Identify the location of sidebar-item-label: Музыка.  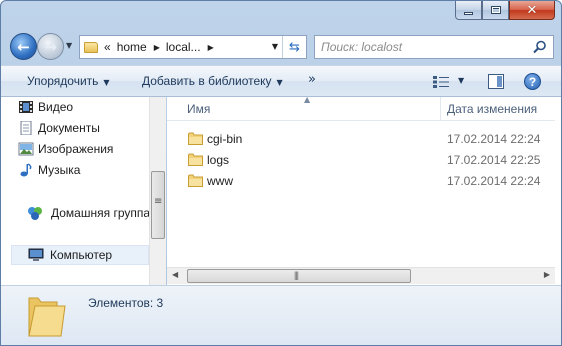
(59, 170).